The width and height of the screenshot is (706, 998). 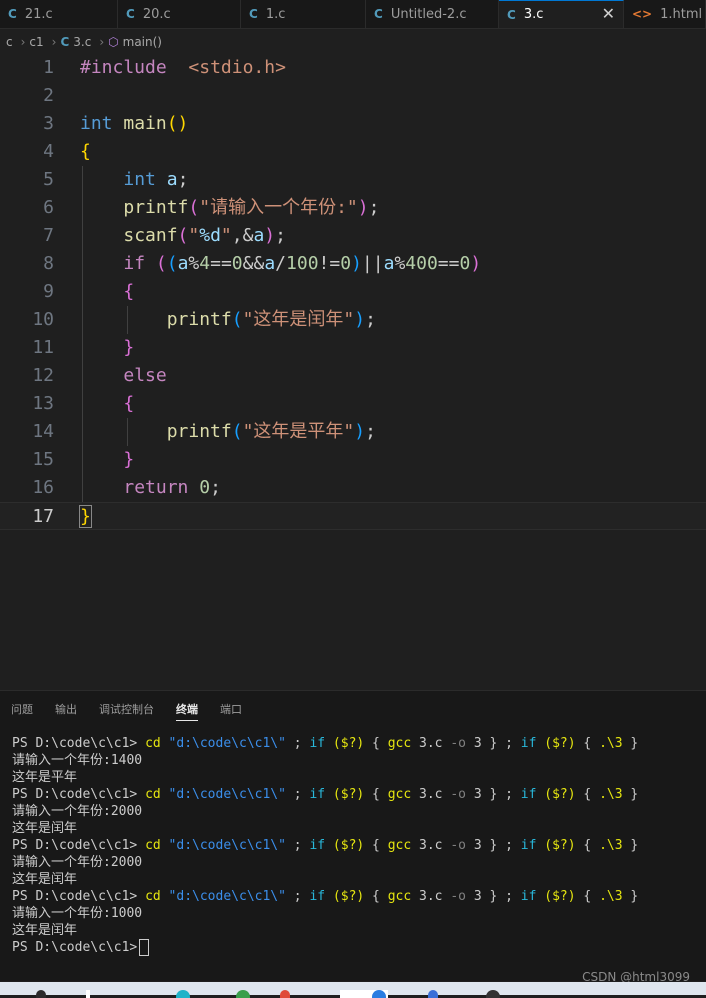 What do you see at coordinates (22, 710) in the screenshot?
I see `tab-problems: 问题` at bounding box center [22, 710].